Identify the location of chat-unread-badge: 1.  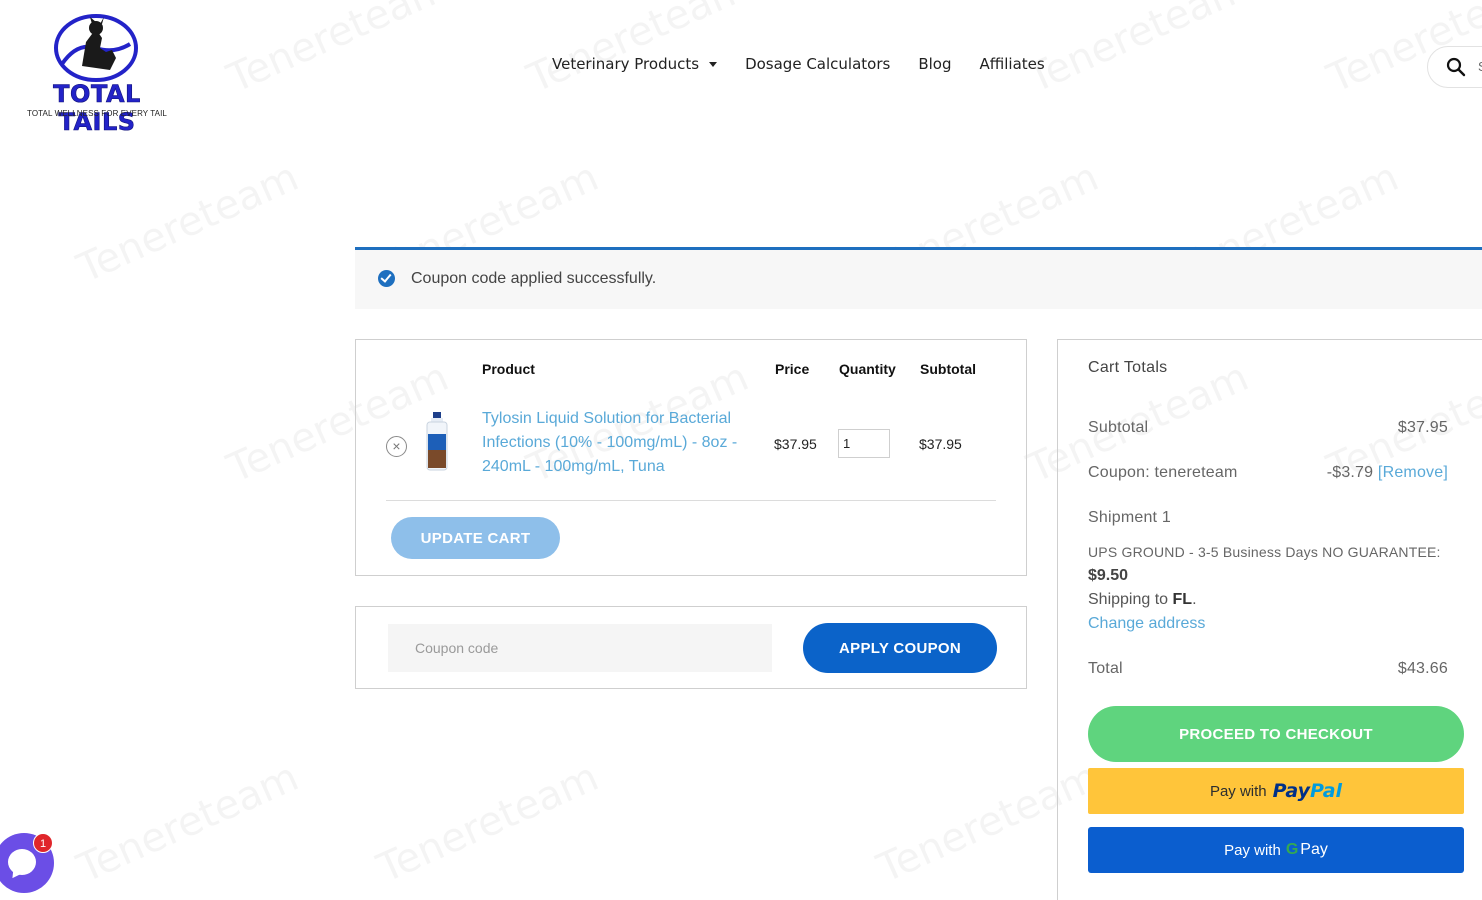
(43, 843).